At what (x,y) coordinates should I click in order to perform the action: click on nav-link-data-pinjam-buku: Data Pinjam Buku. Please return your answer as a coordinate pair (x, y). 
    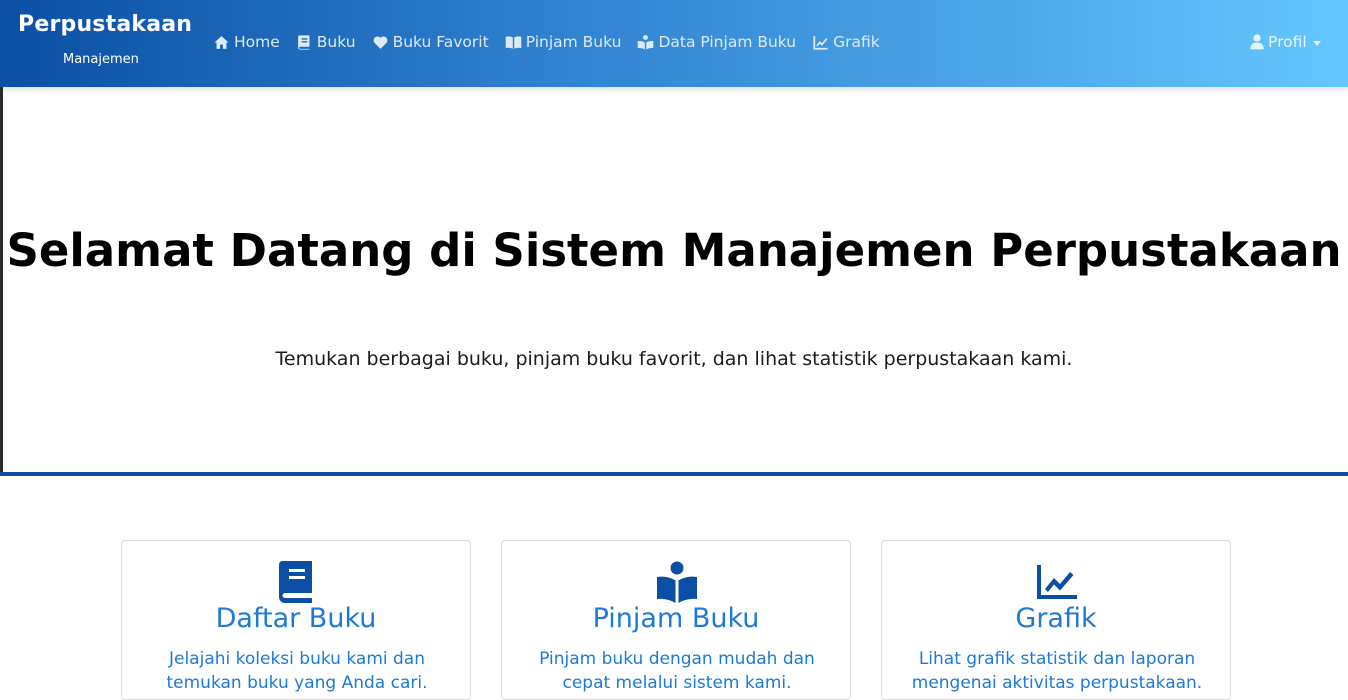
    Looking at the image, I should click on (716, 42).